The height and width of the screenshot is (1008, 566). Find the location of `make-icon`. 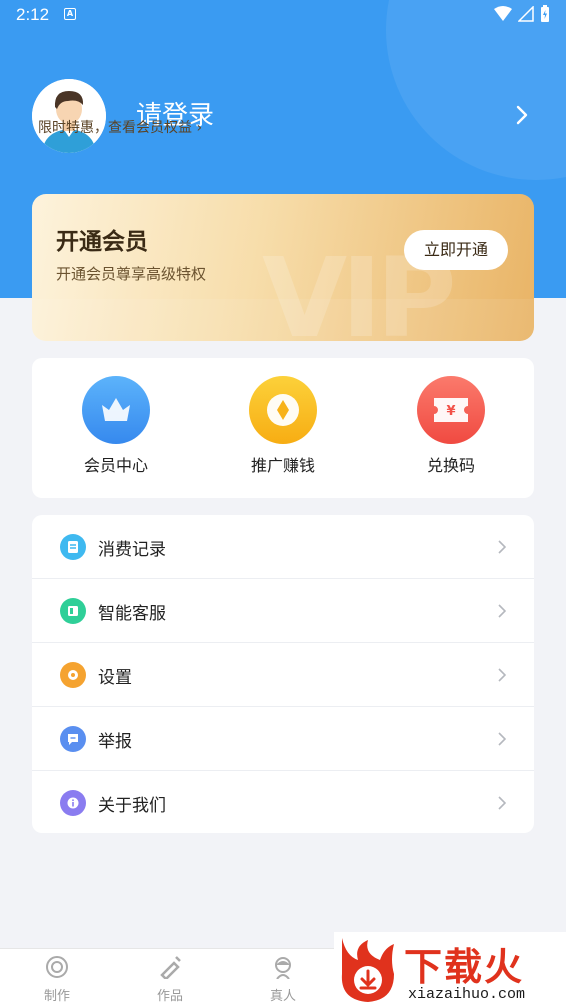

make-icon is located at coordinates (57, 967).